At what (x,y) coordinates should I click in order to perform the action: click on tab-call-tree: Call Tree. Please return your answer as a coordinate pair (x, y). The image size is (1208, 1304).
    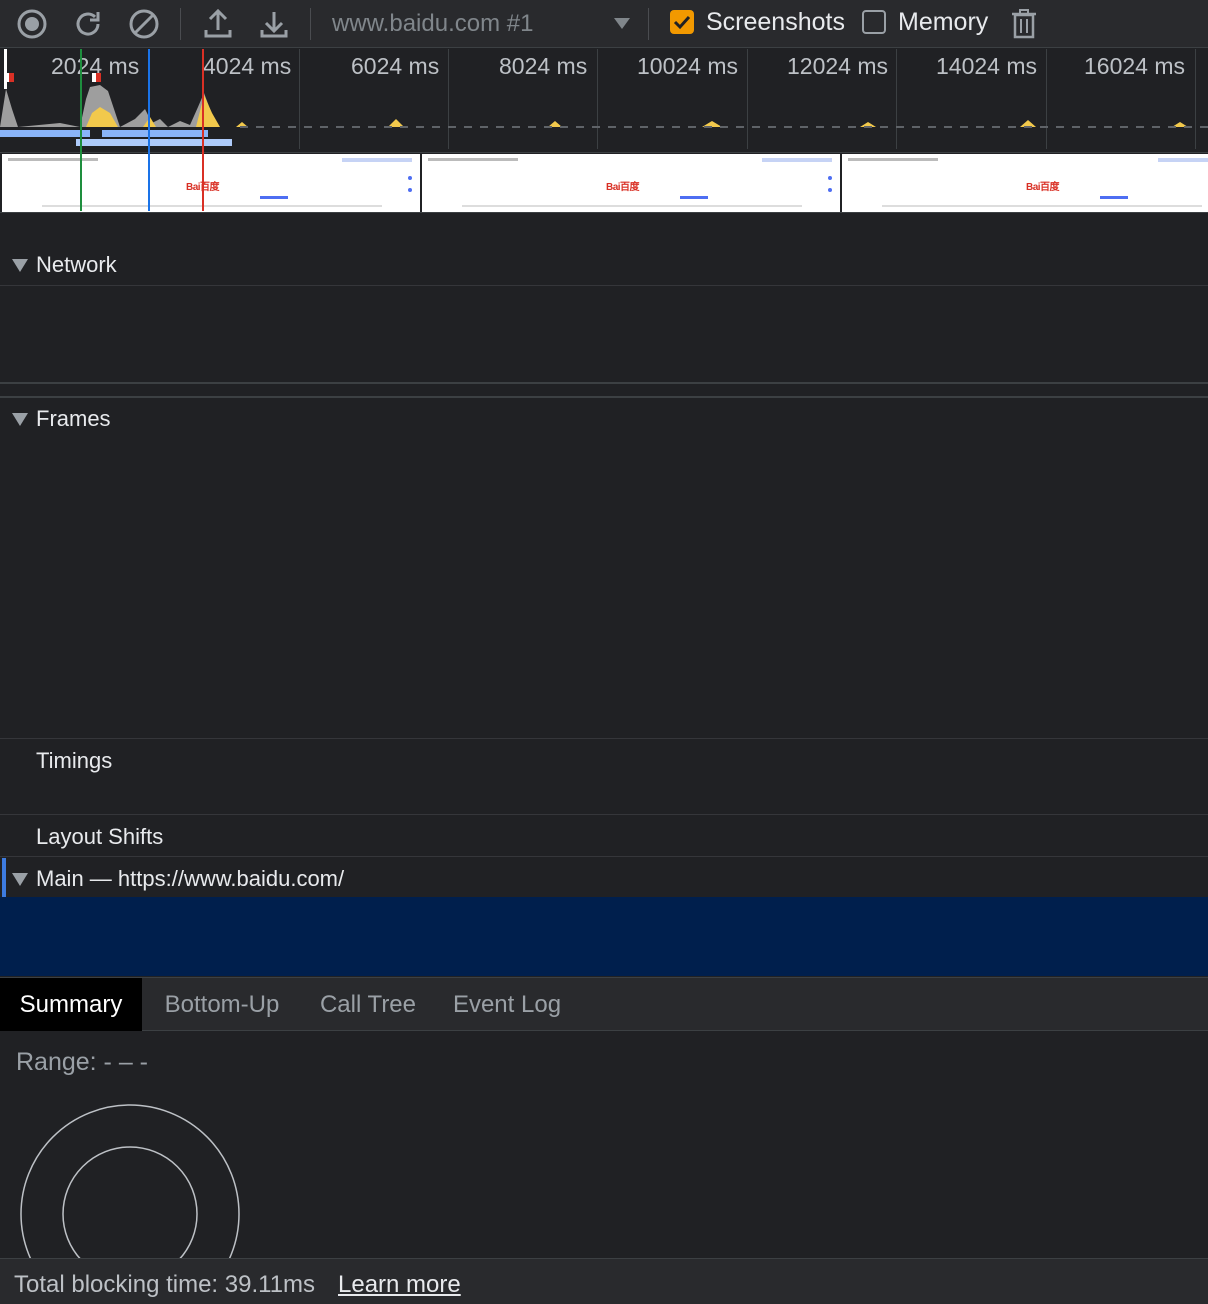
    Looking at the image, I should click on (368, 1004).